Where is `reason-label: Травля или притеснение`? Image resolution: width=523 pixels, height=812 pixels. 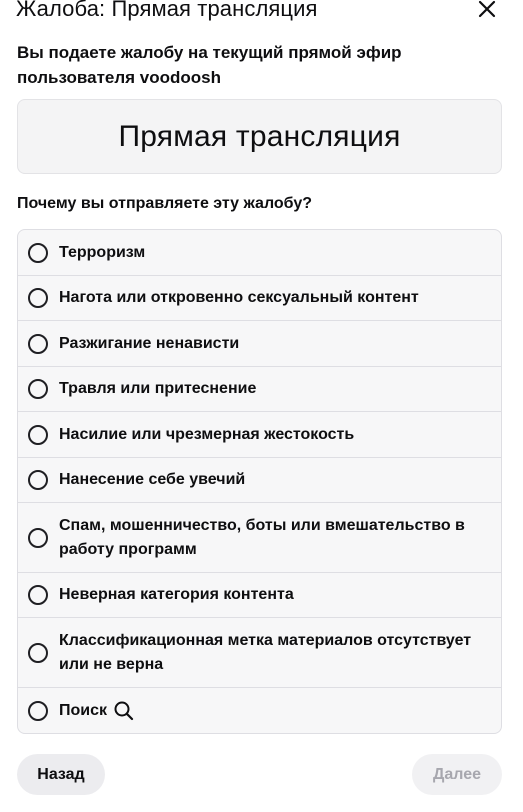 reason-label: Травля или притеснение is located at coordinates (158, 388).